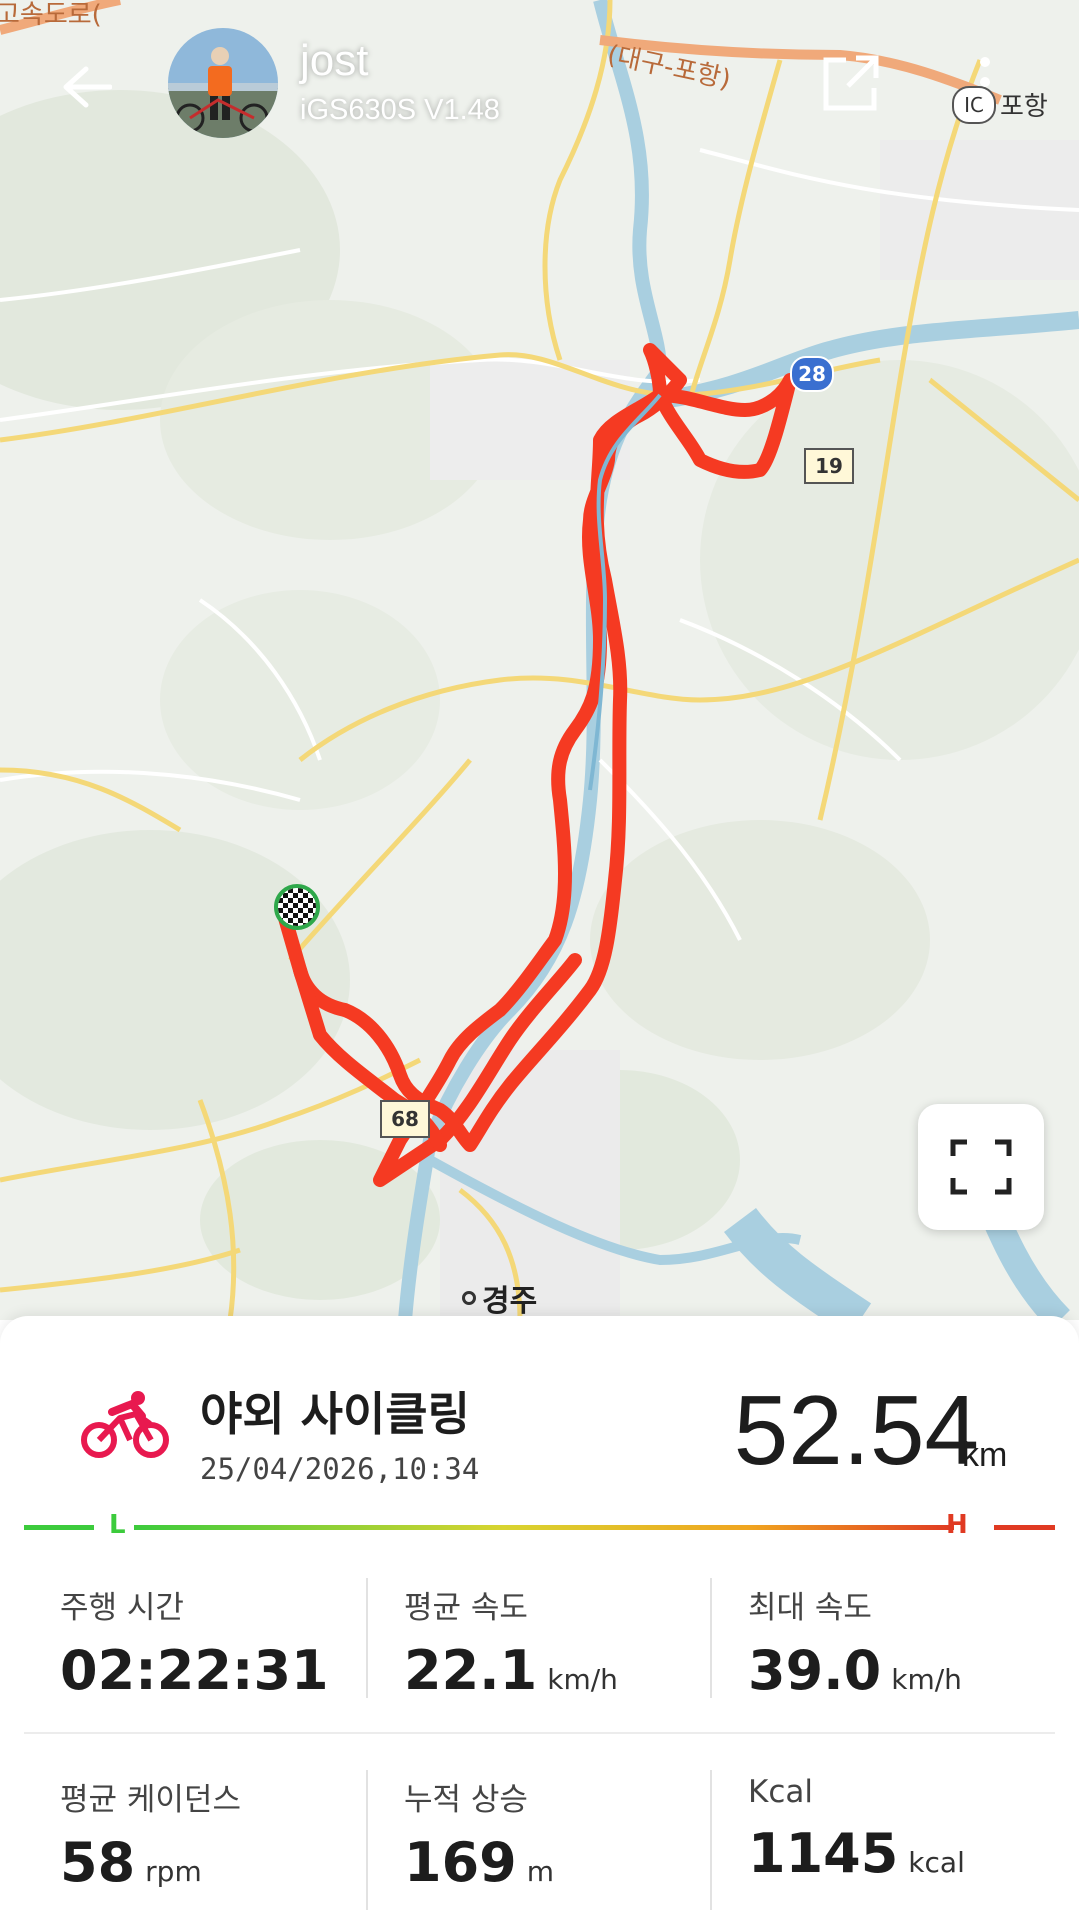  Describe the element at coordinates (539, 100) in the screenshot. I see `top-bar: jost iGS630S V1.48` at that location.